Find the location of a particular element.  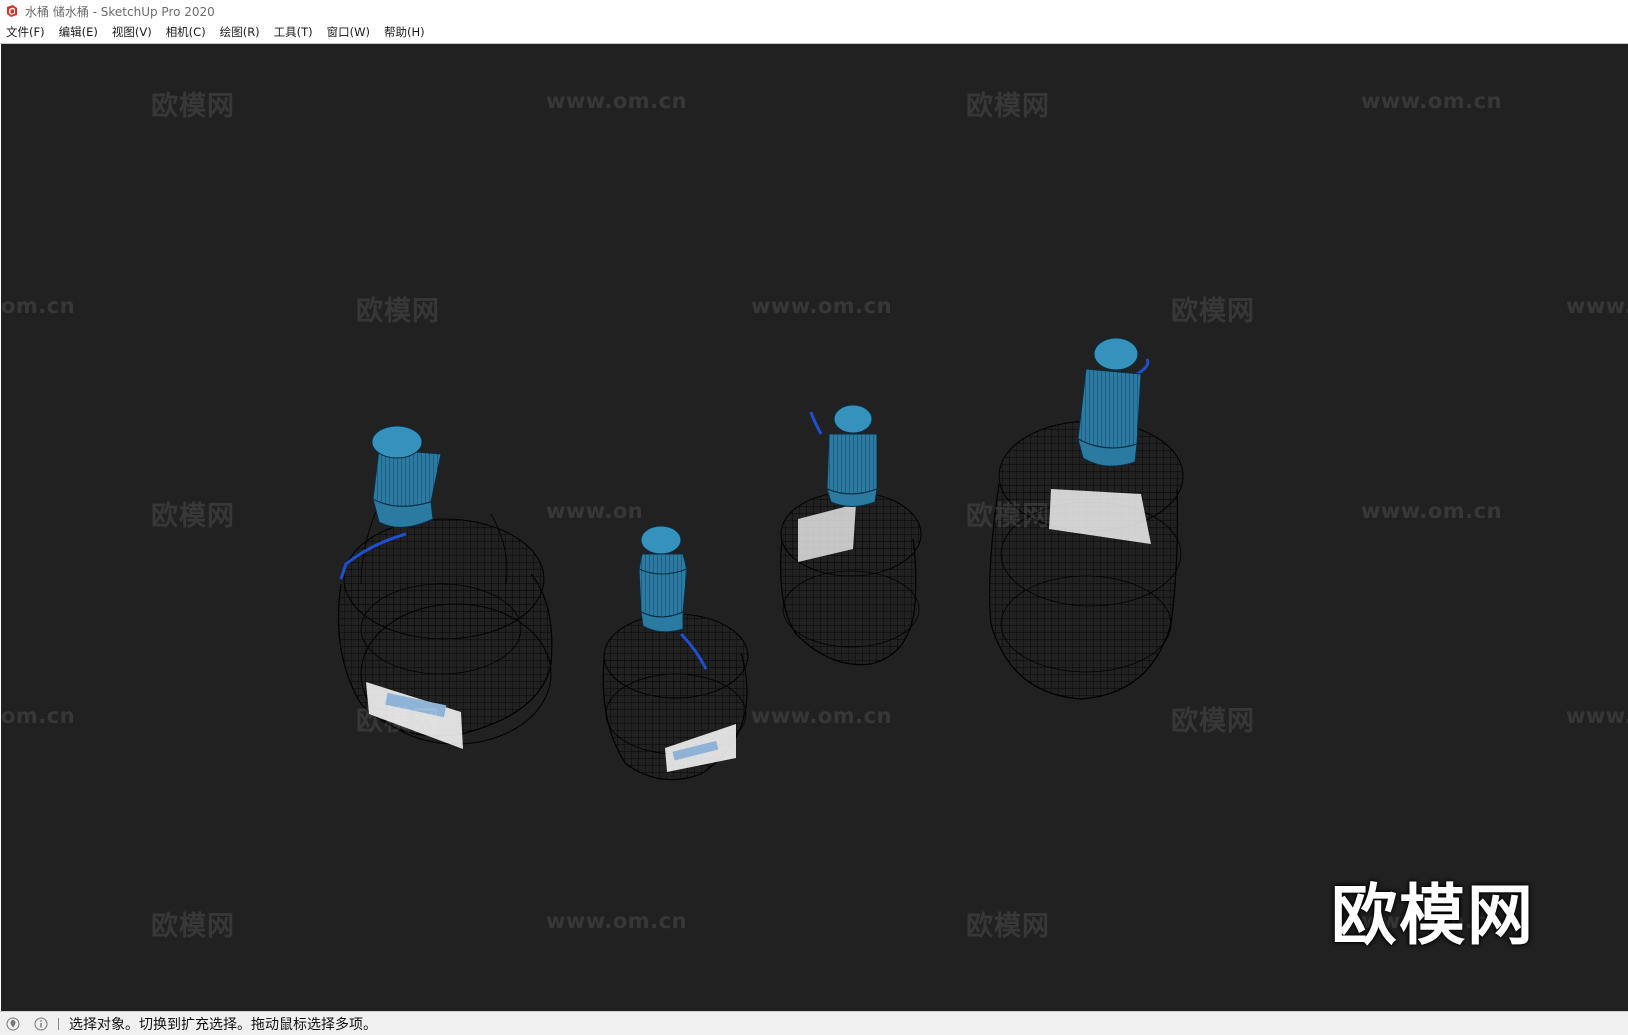

status-separator is located at coordinates (58, 1024).